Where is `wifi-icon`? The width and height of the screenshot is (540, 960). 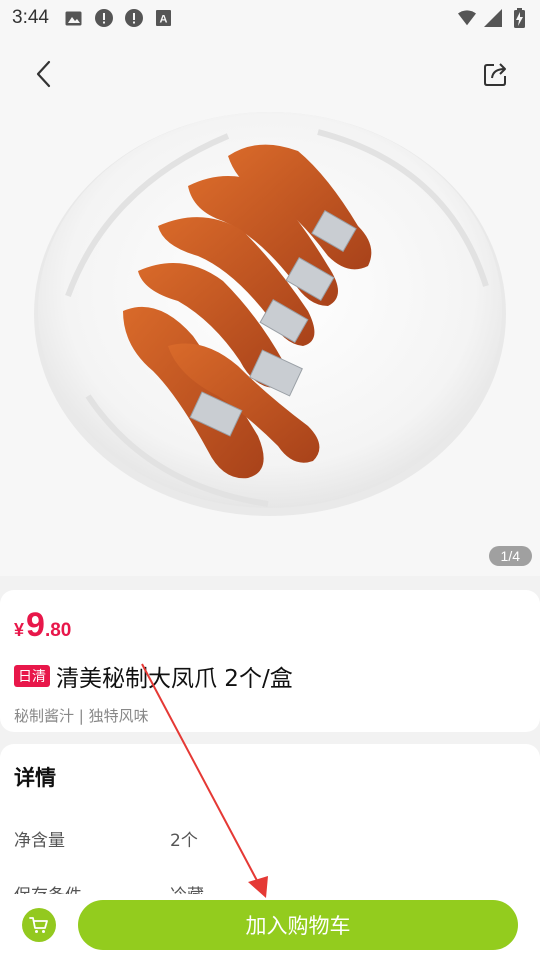
wifi-icon is located at coordinates (467, 18).